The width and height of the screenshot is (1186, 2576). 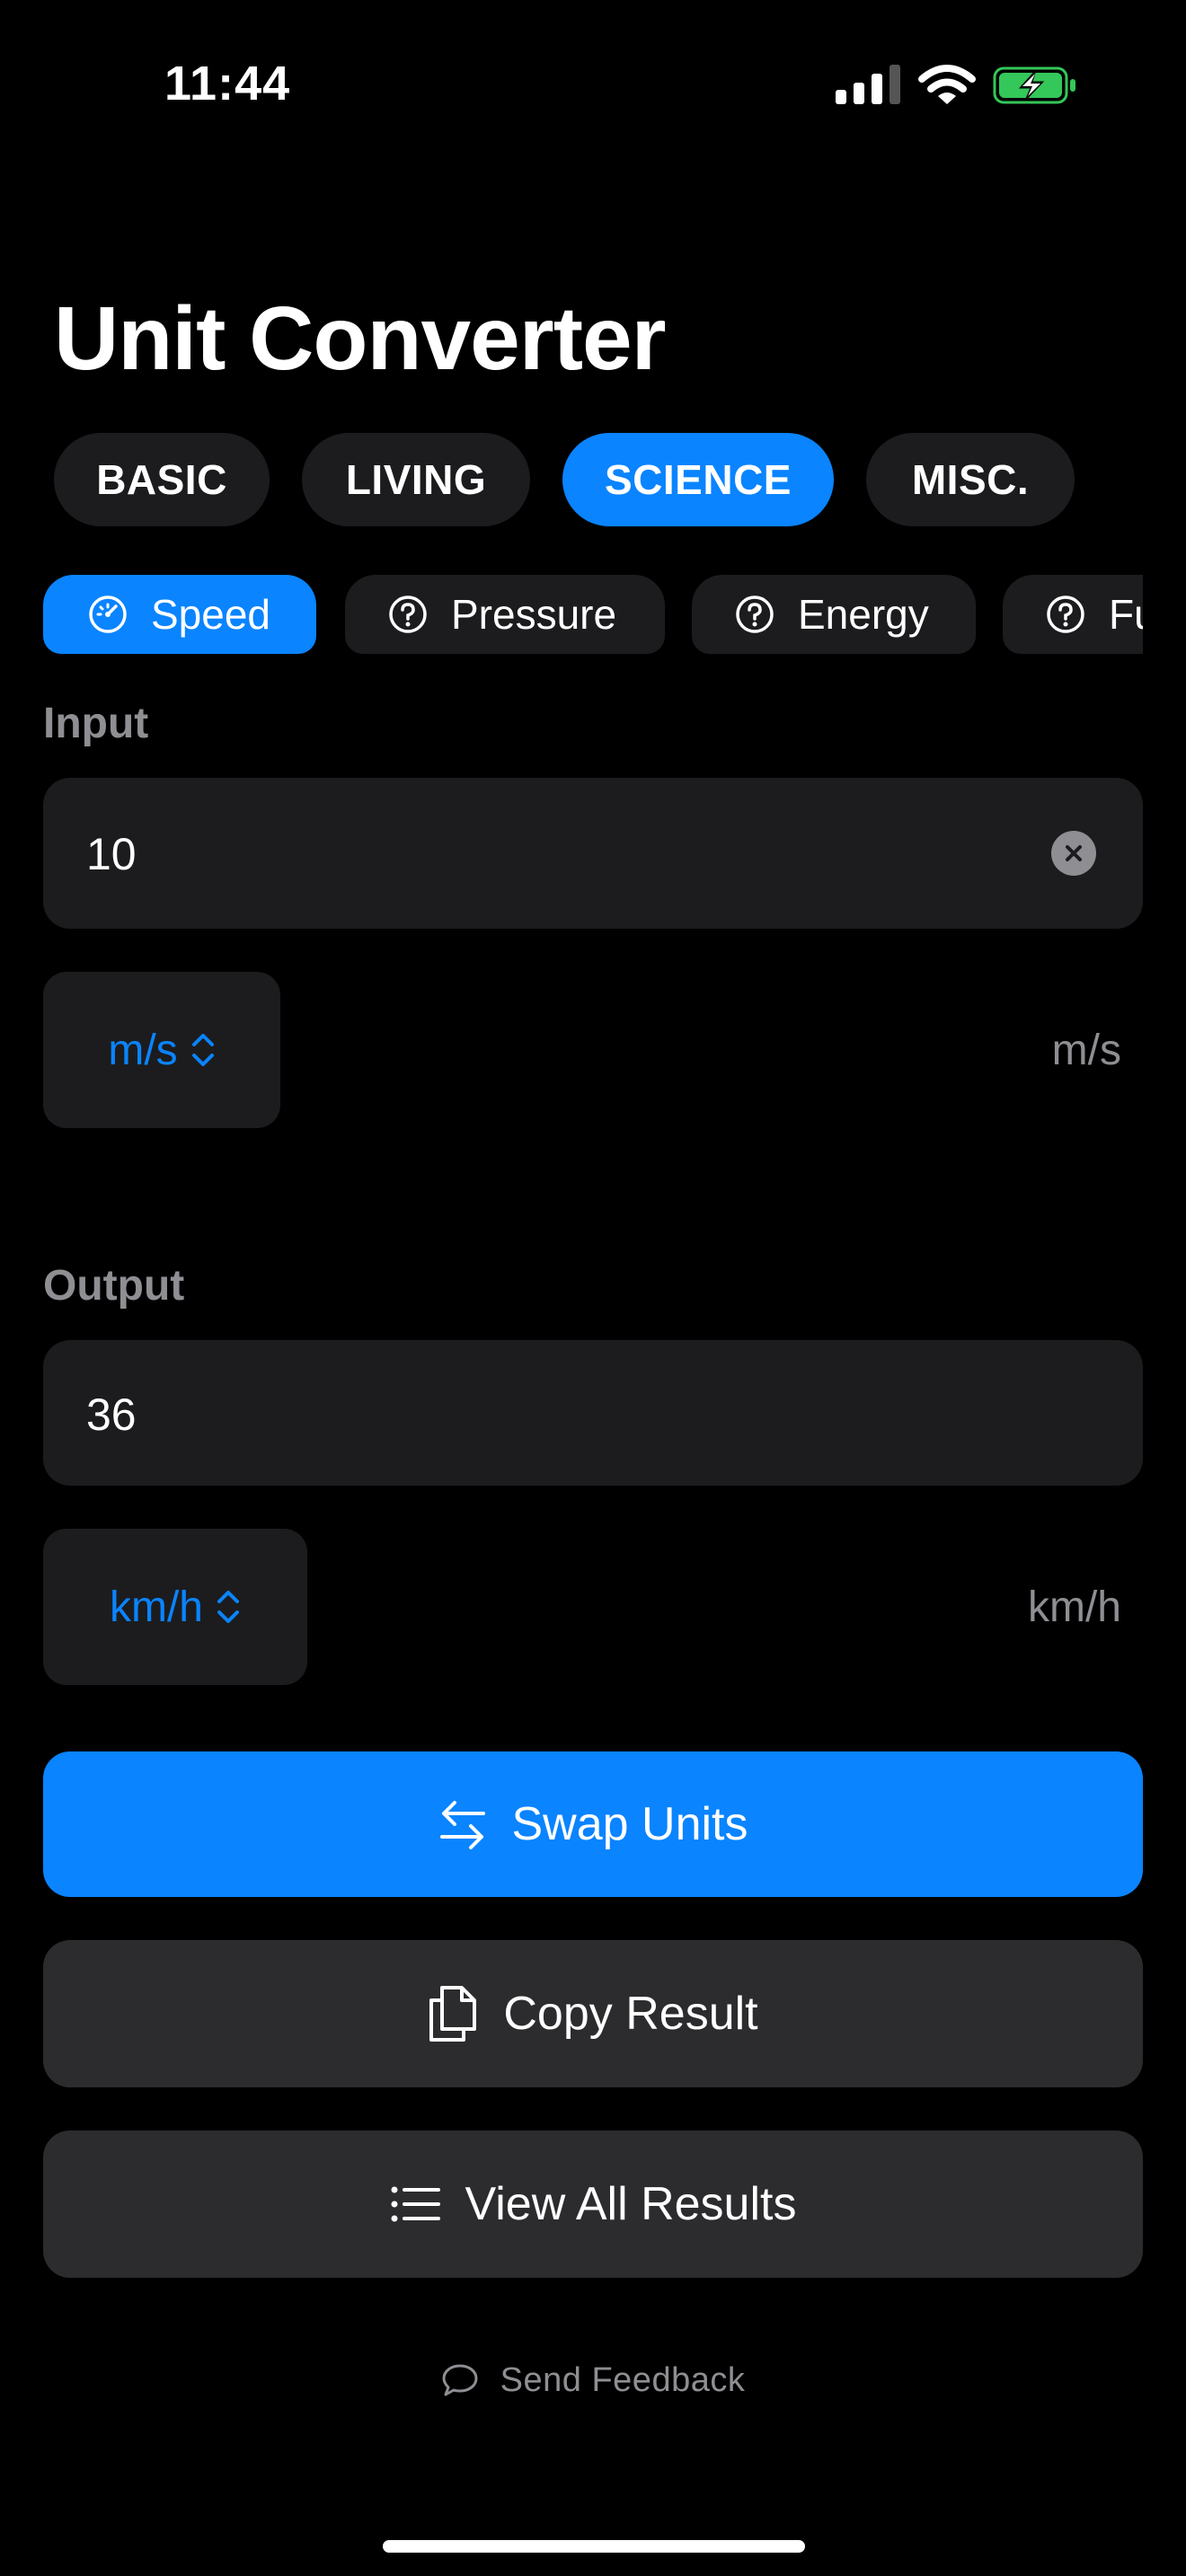 I want to click on chip-speed: Speed, so click(x=179, y=614).